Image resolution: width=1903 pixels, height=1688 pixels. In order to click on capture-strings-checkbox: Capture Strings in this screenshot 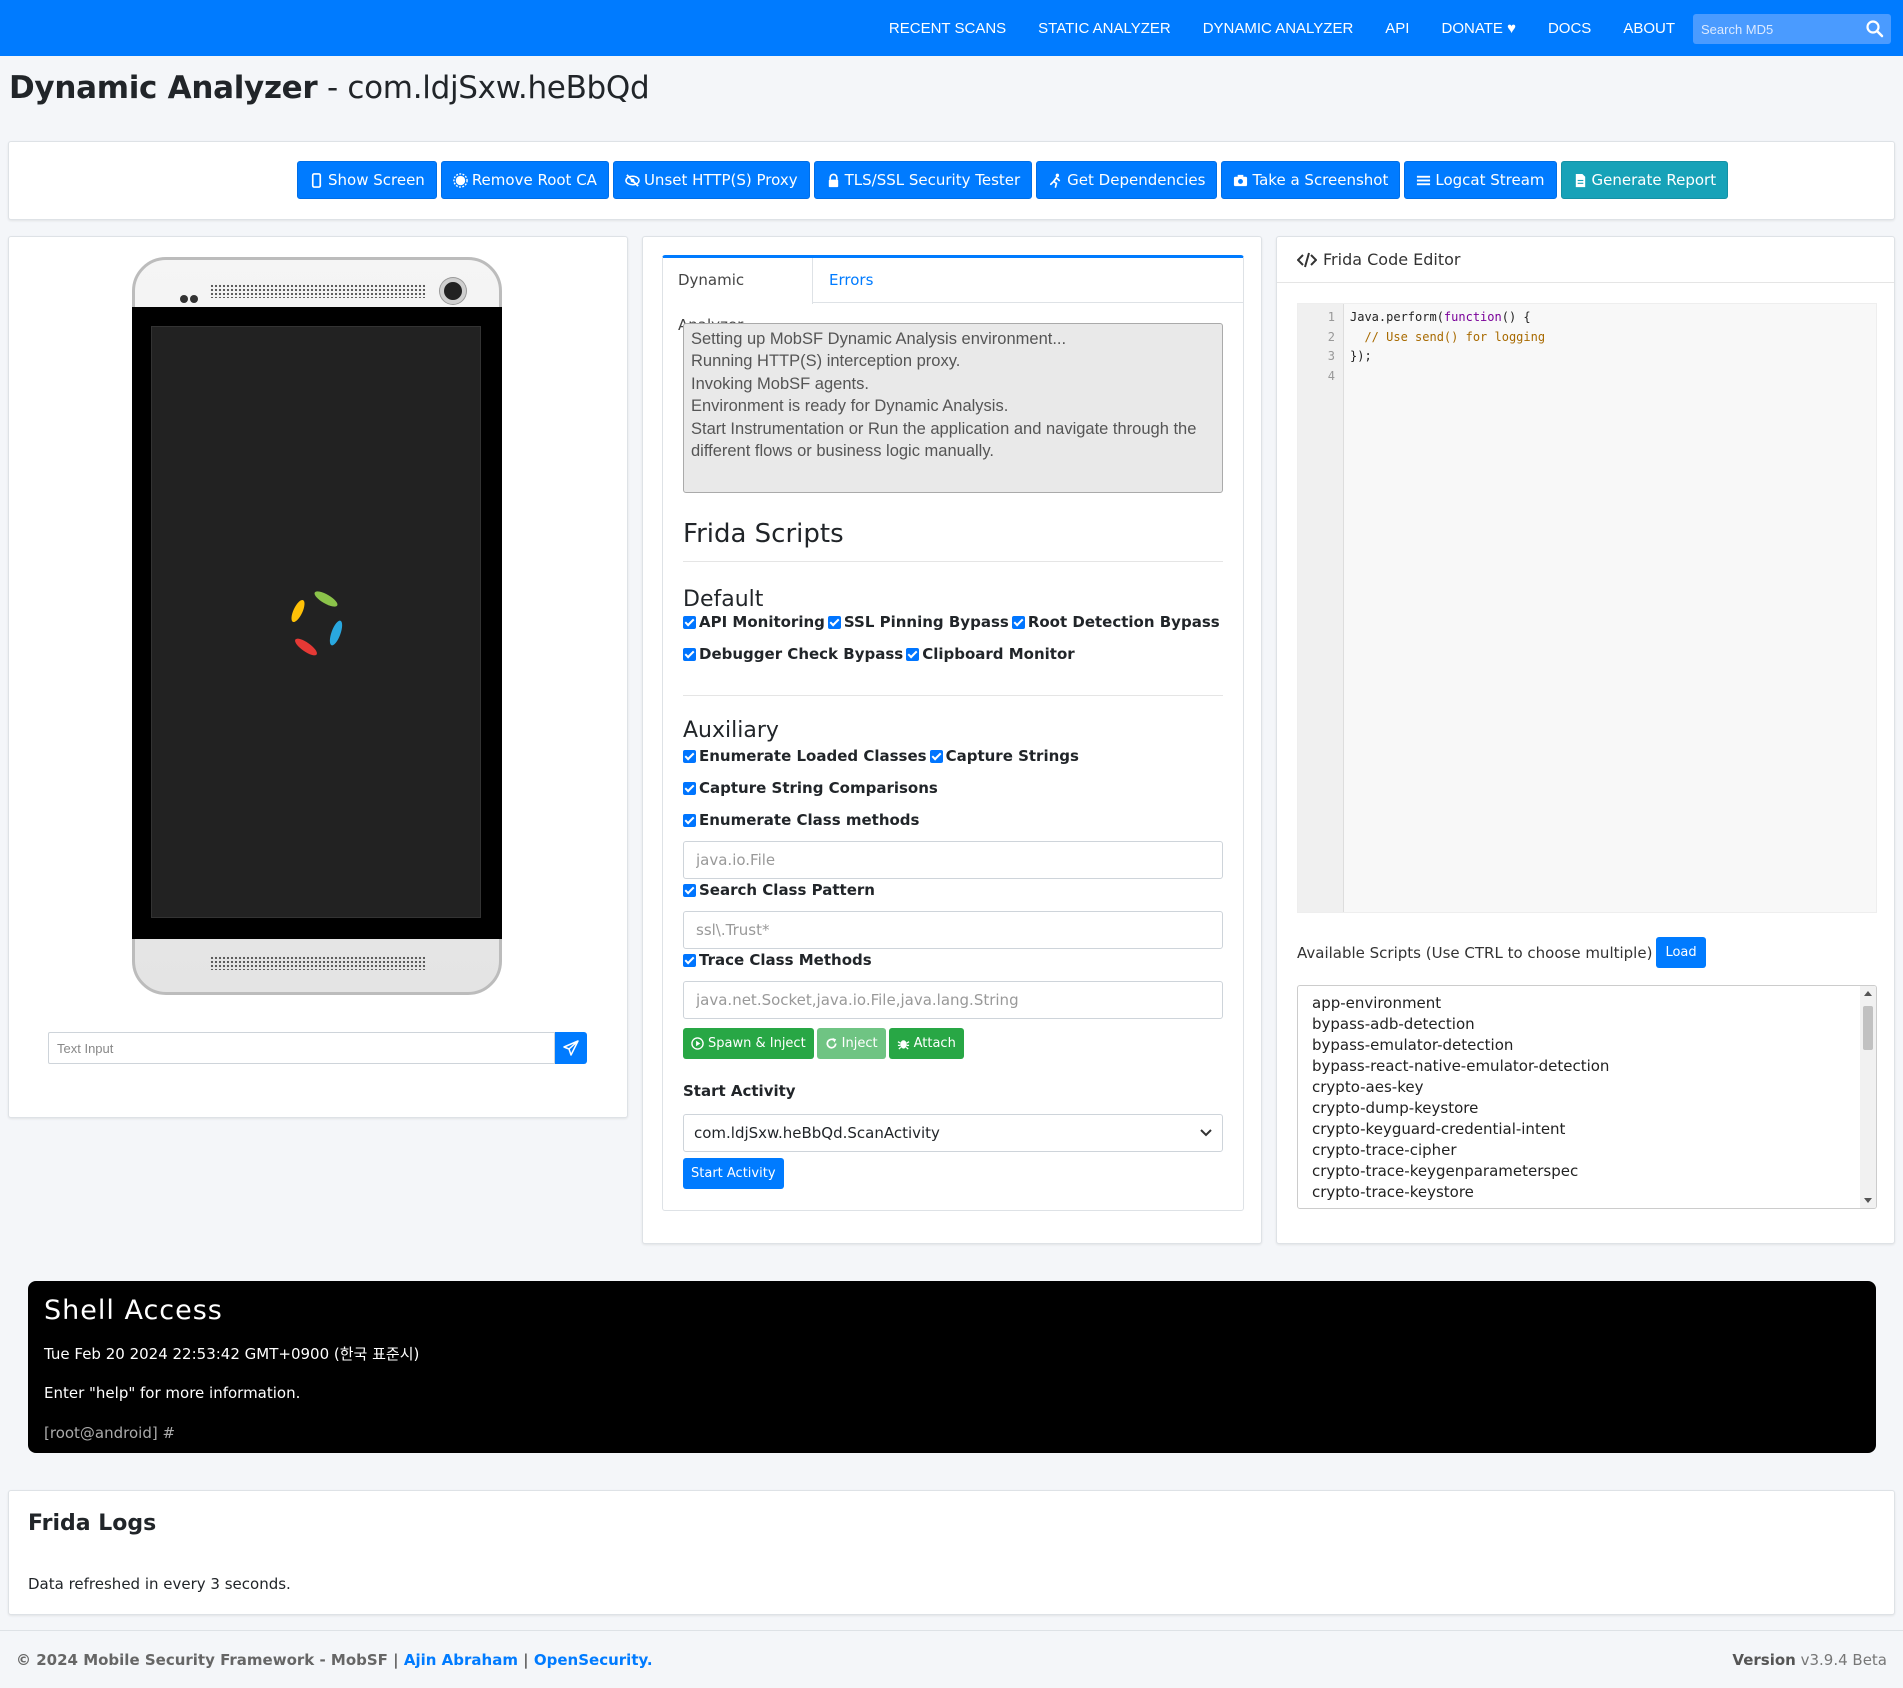, I will do `click(1004, 756)`.